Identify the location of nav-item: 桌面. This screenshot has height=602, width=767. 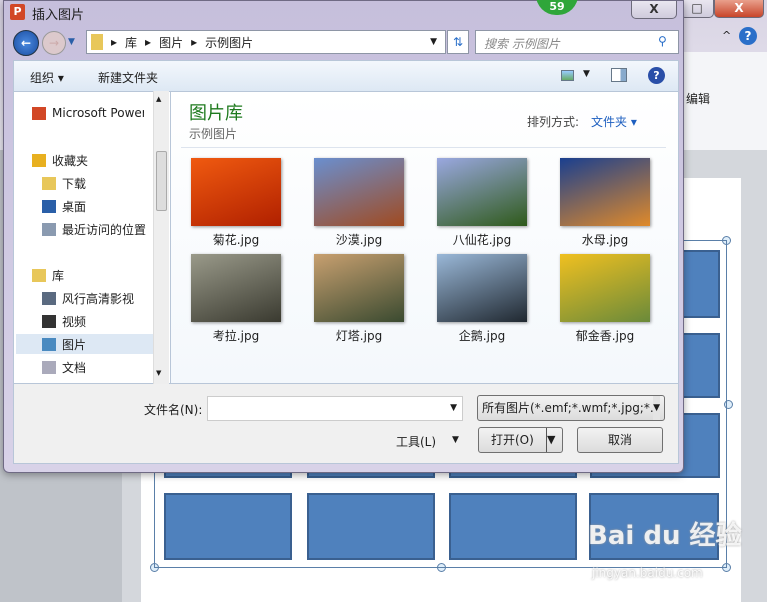
(64, 206).